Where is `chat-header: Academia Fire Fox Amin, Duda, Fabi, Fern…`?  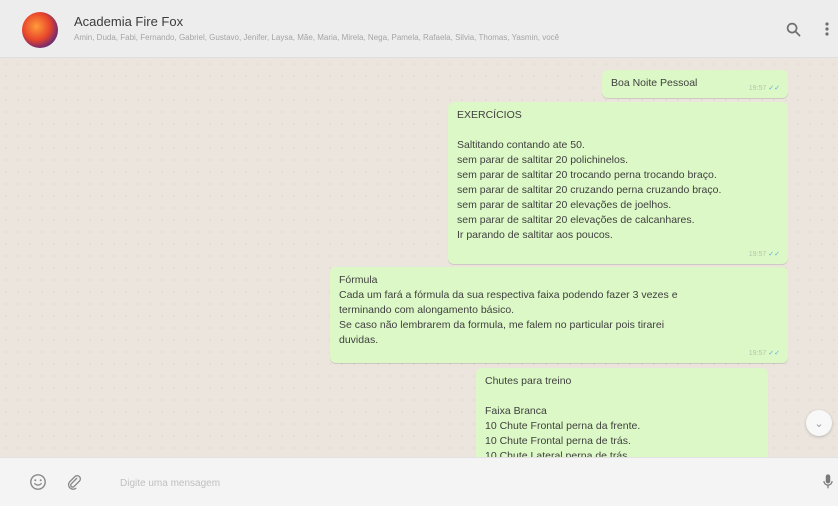
chat-header: Academia Fire Fox Amin, Duda, Fabi, Fern… is located at coordinates (419, 29).